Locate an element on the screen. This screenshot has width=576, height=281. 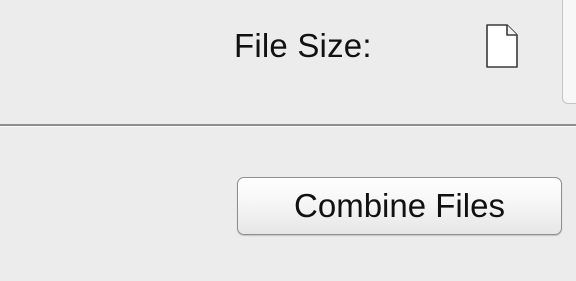
file-size-label: File Size: is located at coordinates (303, 45).